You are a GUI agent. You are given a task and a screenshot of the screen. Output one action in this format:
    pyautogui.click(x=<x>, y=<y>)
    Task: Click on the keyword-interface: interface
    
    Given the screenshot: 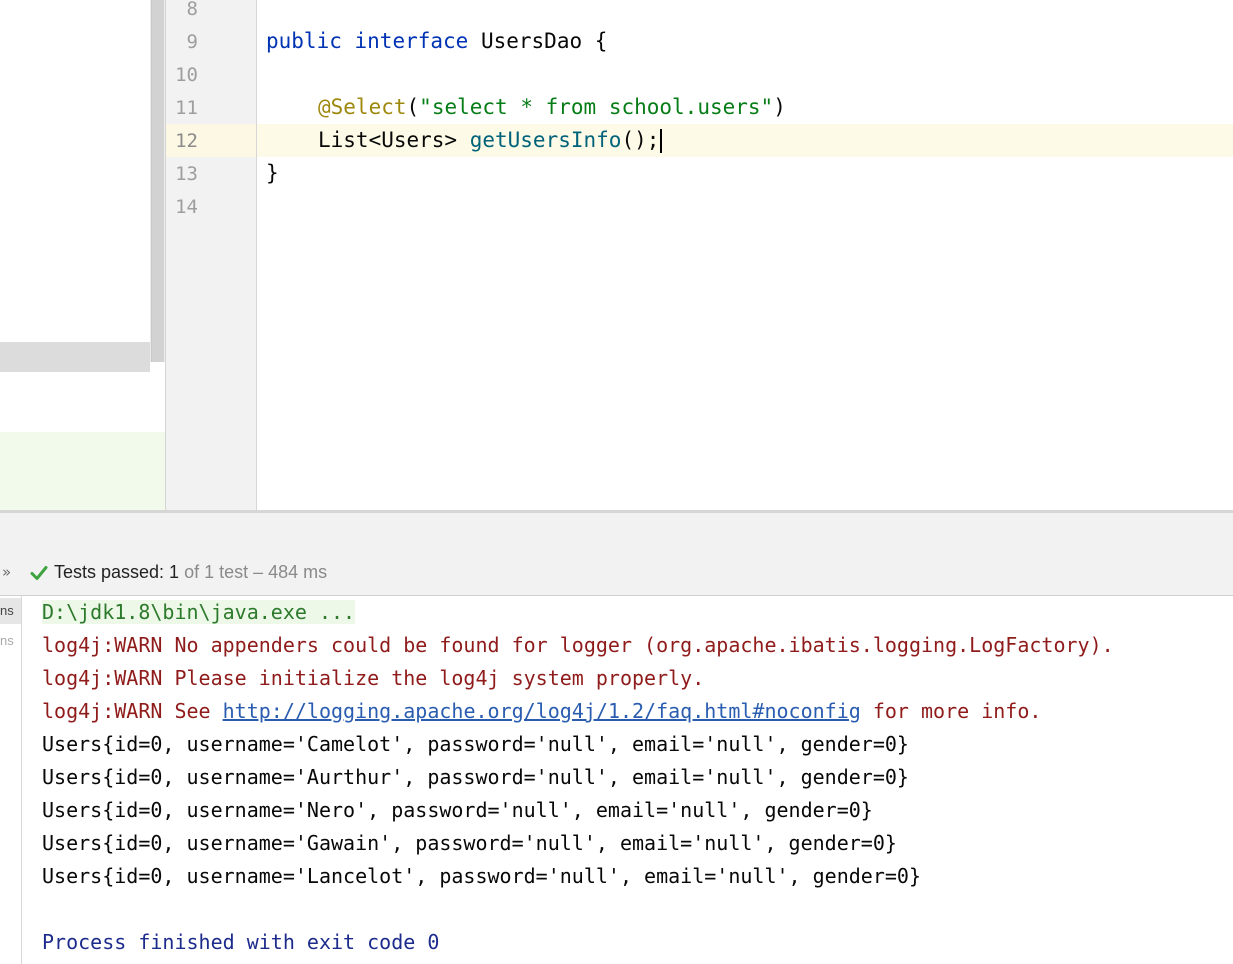 What is the action you would take?
    pyautogui.click(x=411, y=41)
    